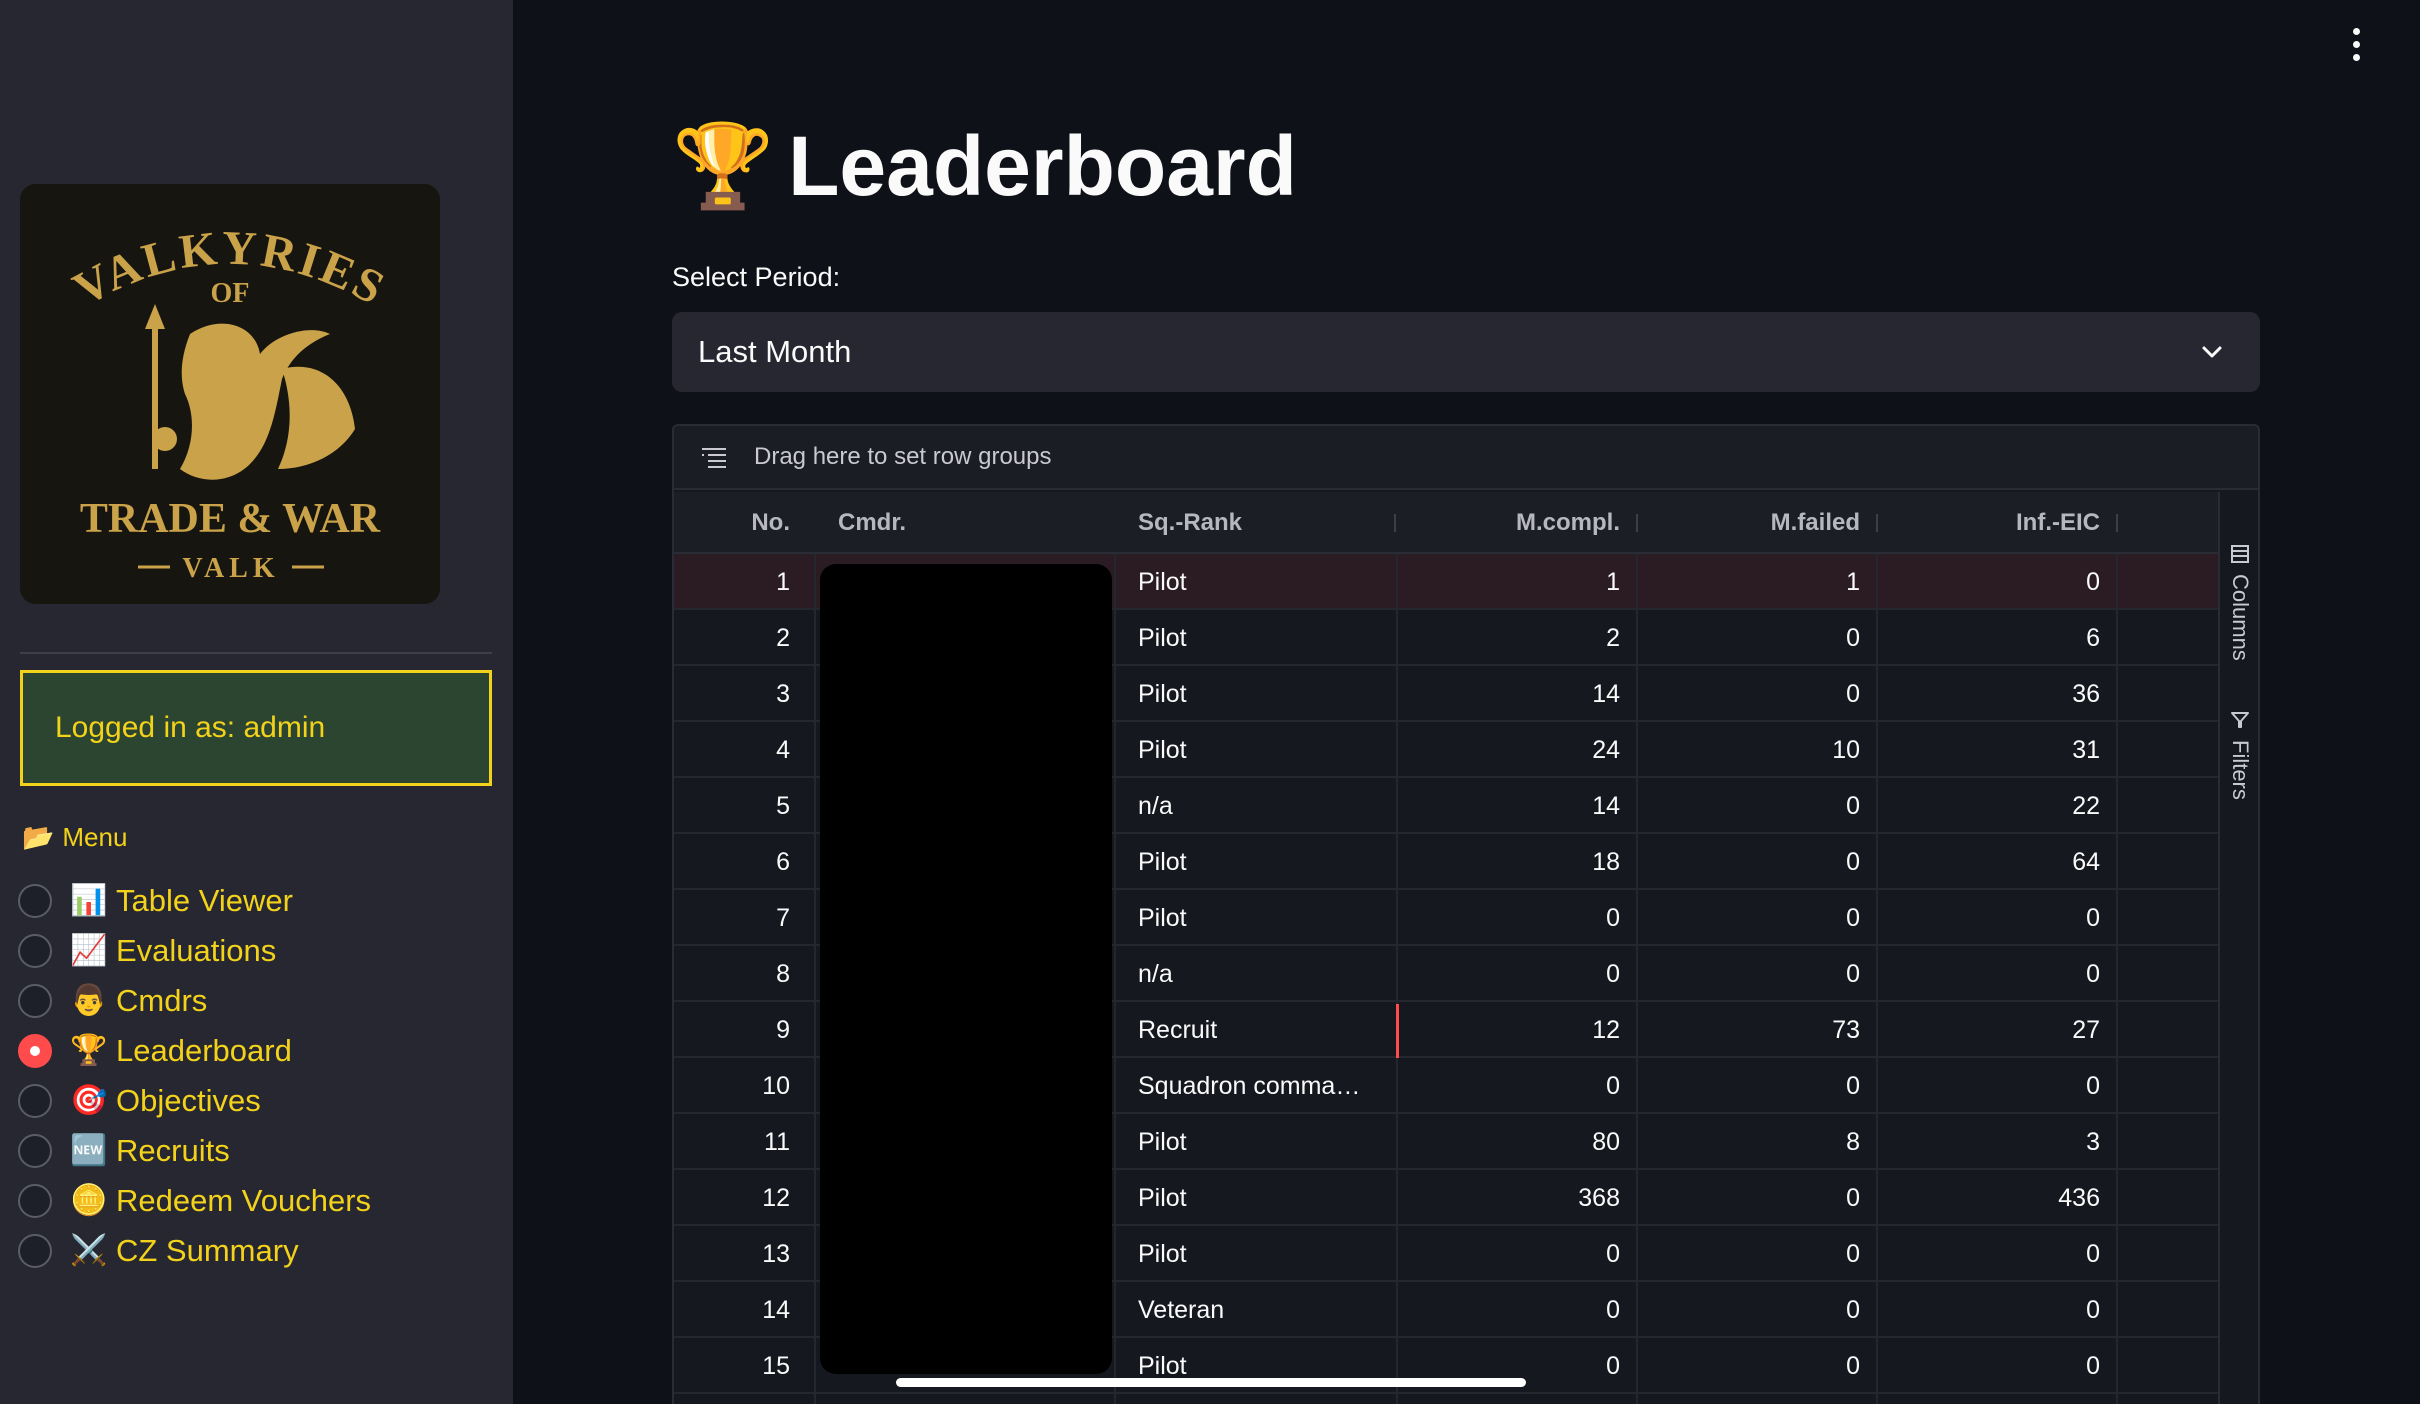  What do you see at coordinates (194, 1001) in the screenshot?
I see `menu-item-cmdrs: 👨 Cmdrs` at bounding box center [194, 1001].